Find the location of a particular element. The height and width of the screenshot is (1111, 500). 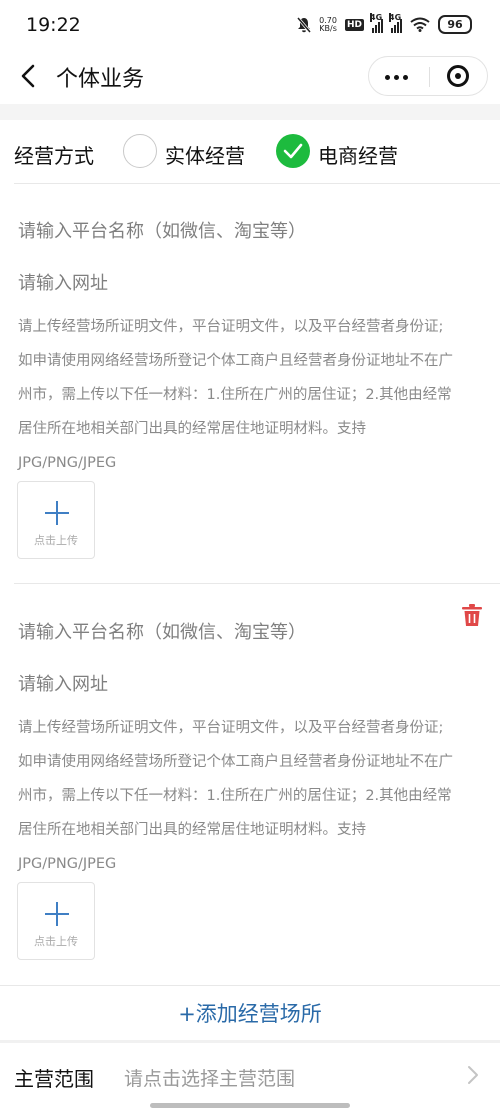

check-icon is located at coordinates (293, 151).